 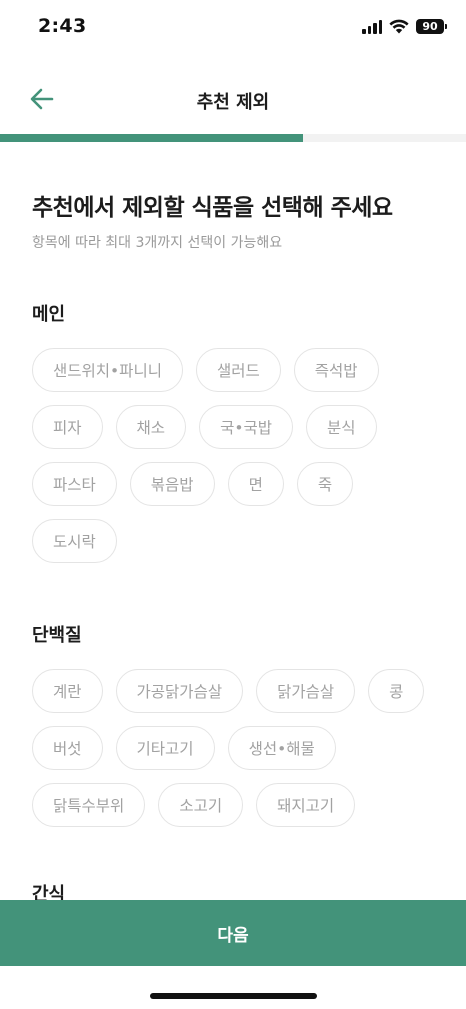 What do you see at coordinates (325, 484) in the screenshot?
I see `food-chip: 죽` at bounding box center [325, 484].